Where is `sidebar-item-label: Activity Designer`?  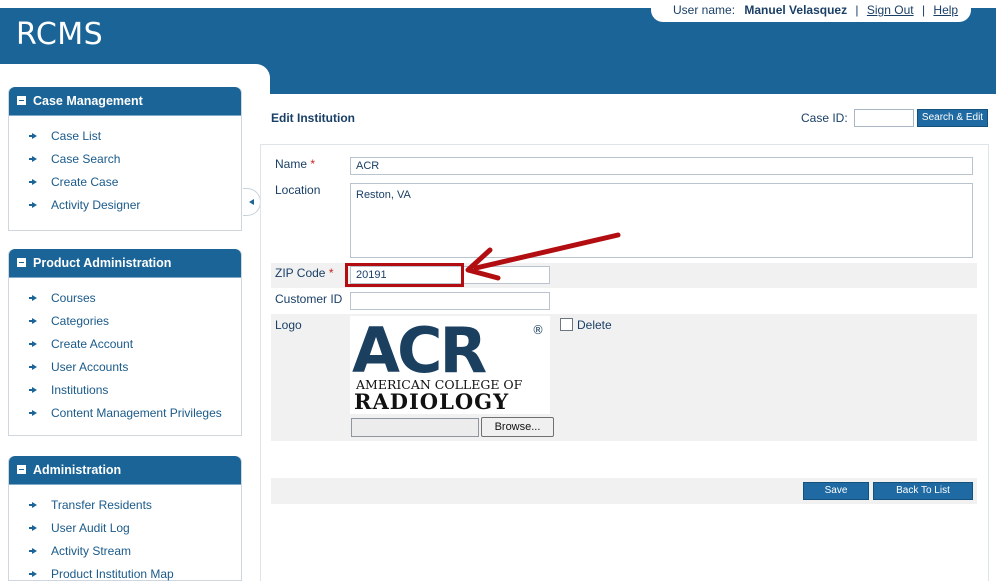 sidebar-item-label: Activity Designer is located at coordinates (96, 204).